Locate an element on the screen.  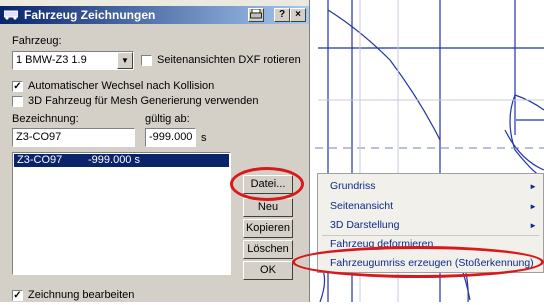
vehicle-select: 1 BMW-Z3 1.9 ▼ is located at coordinates (73, 60).